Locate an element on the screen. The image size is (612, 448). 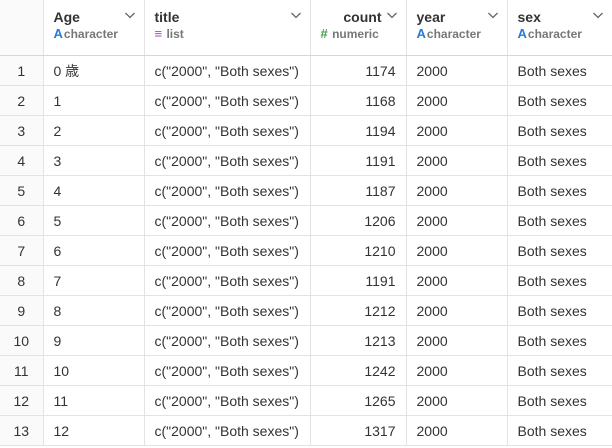
row-number: 13 is located at coordinates (22, 430).